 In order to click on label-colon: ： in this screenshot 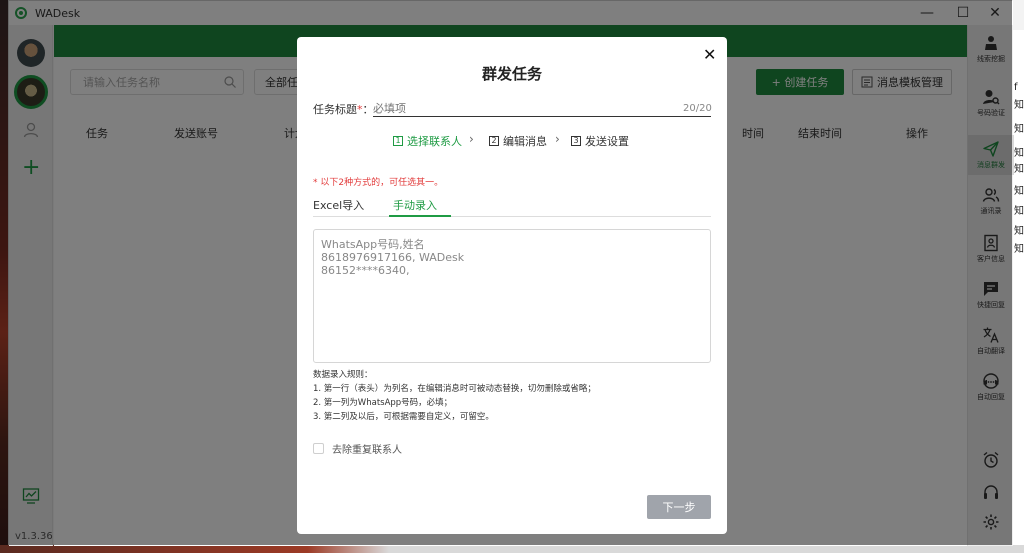, I will do `click(368, 109)`.